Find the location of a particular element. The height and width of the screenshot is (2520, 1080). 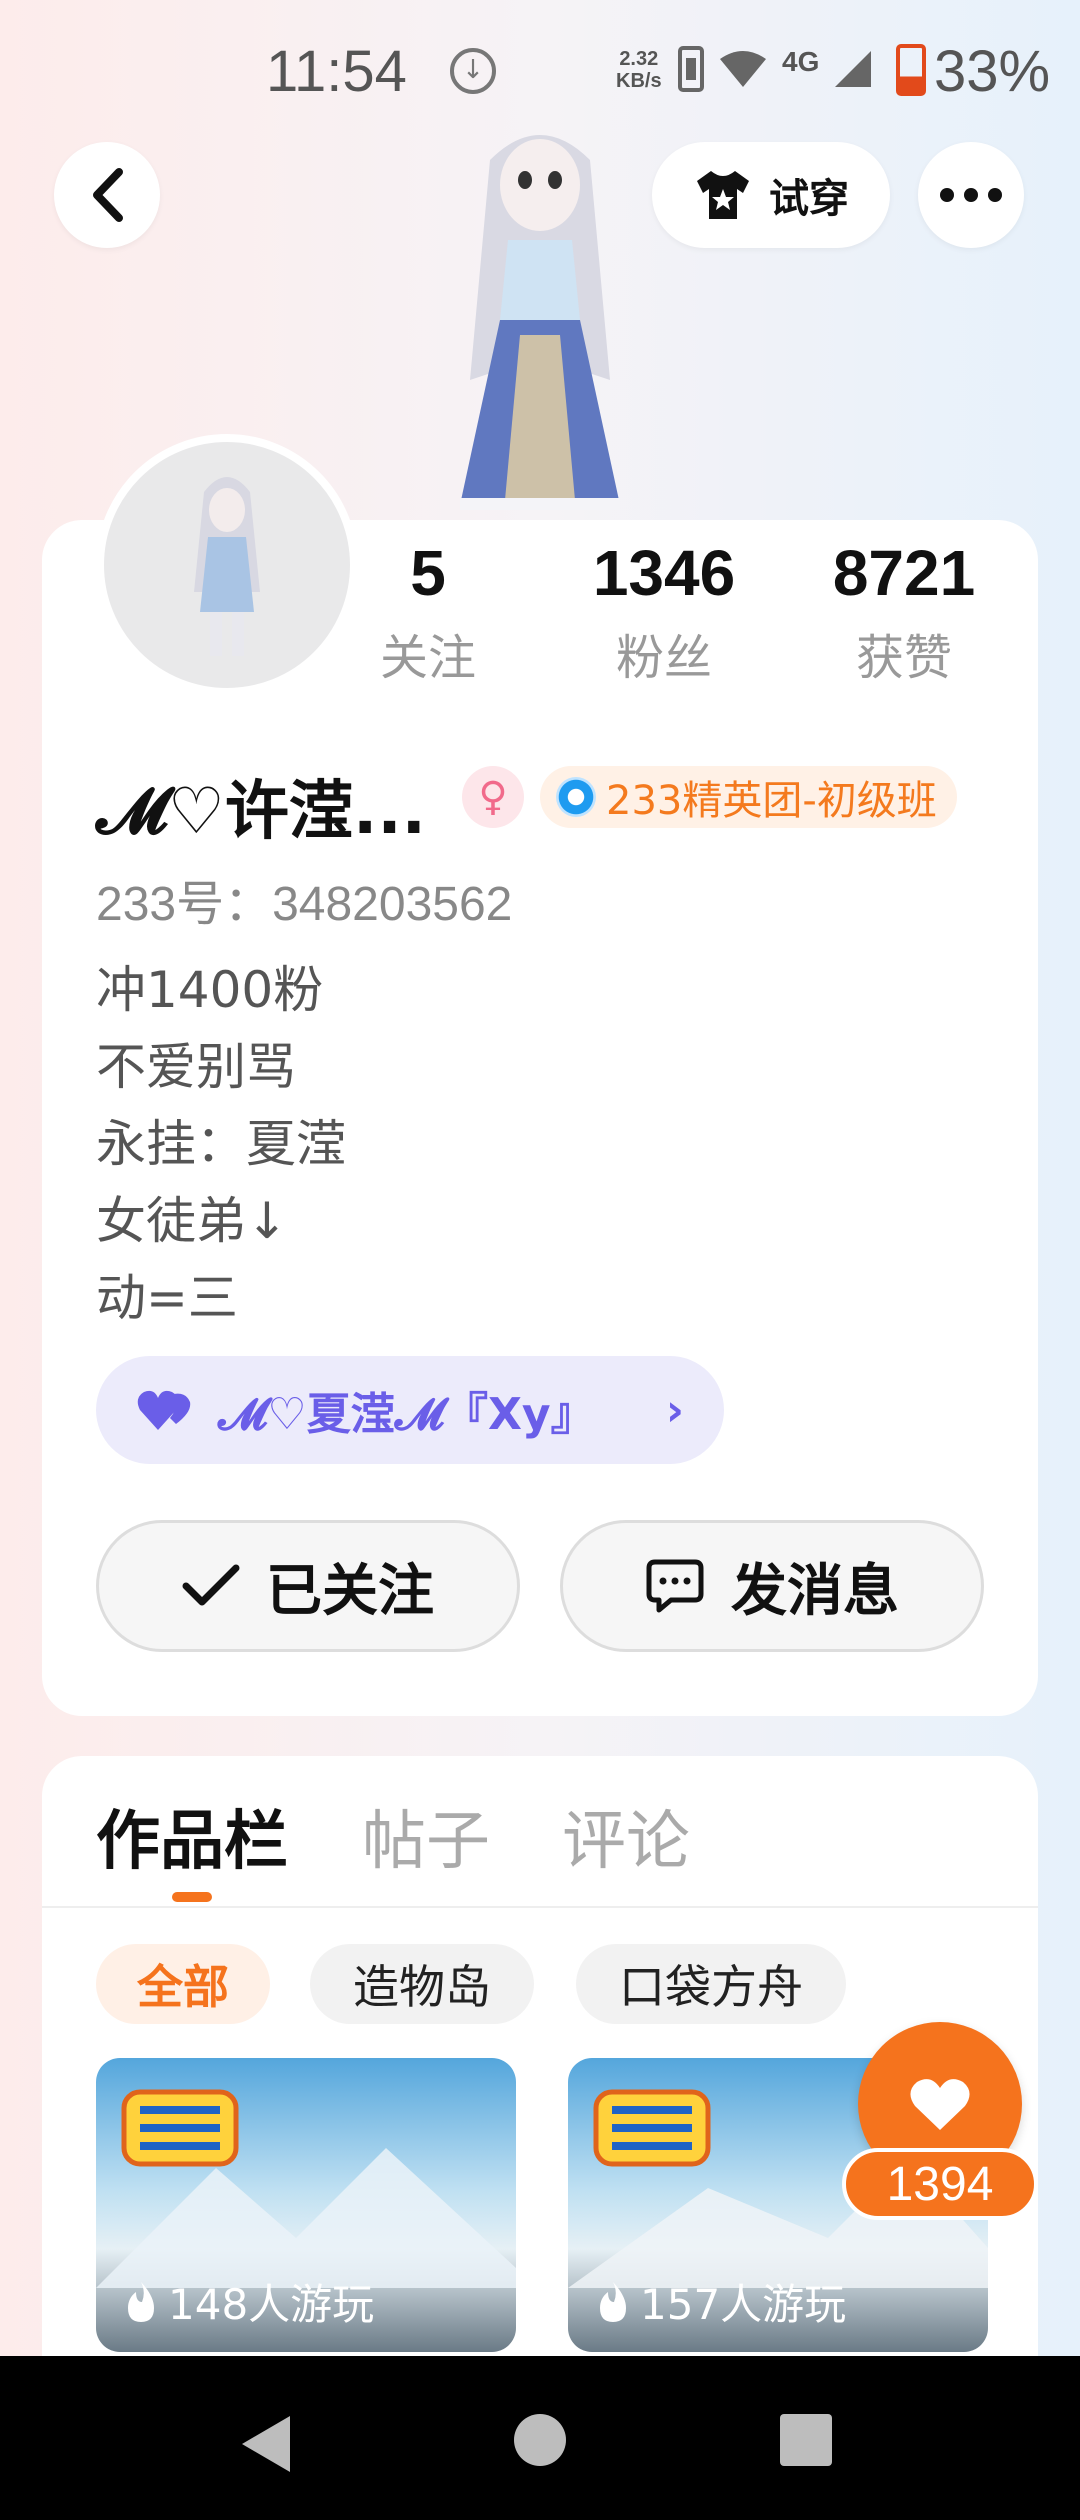

tab-posts: 帖子 is located at coordinates (426, 1836).